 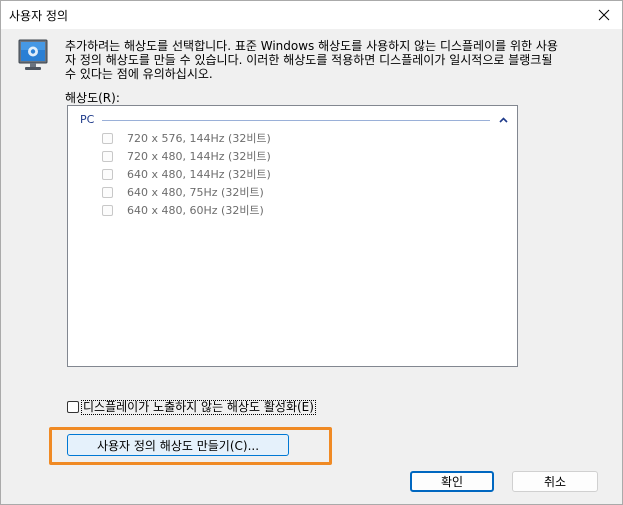 I want to click on group-divider, so click(x=296, y=120).